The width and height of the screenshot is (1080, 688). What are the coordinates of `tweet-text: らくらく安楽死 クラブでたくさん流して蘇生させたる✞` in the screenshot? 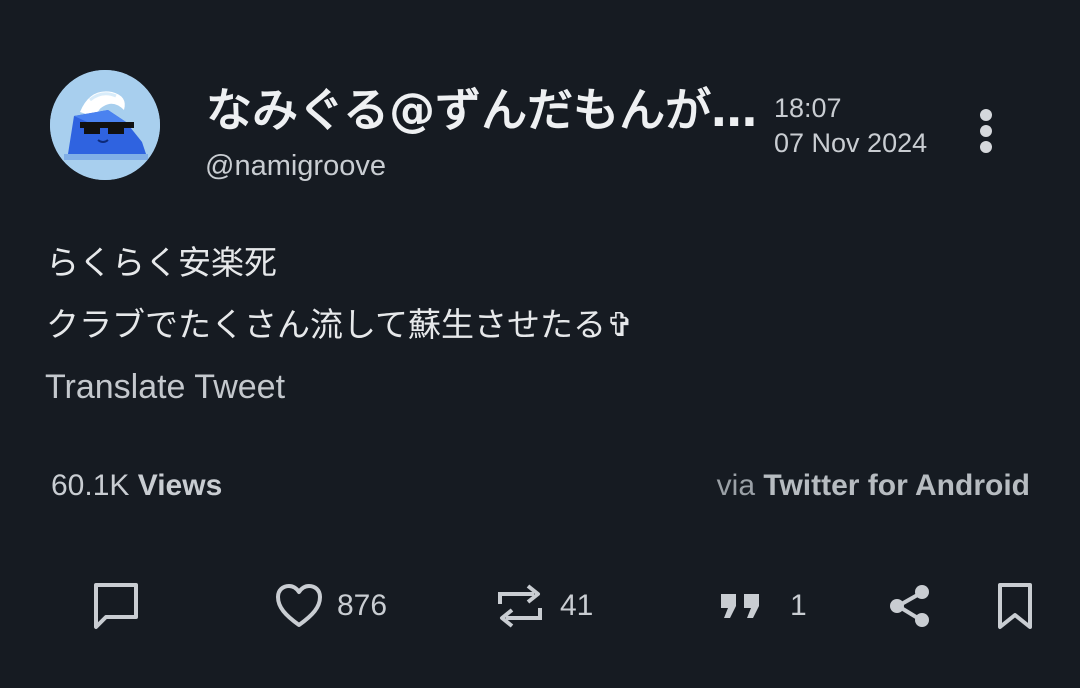 It's located at (340, 294).